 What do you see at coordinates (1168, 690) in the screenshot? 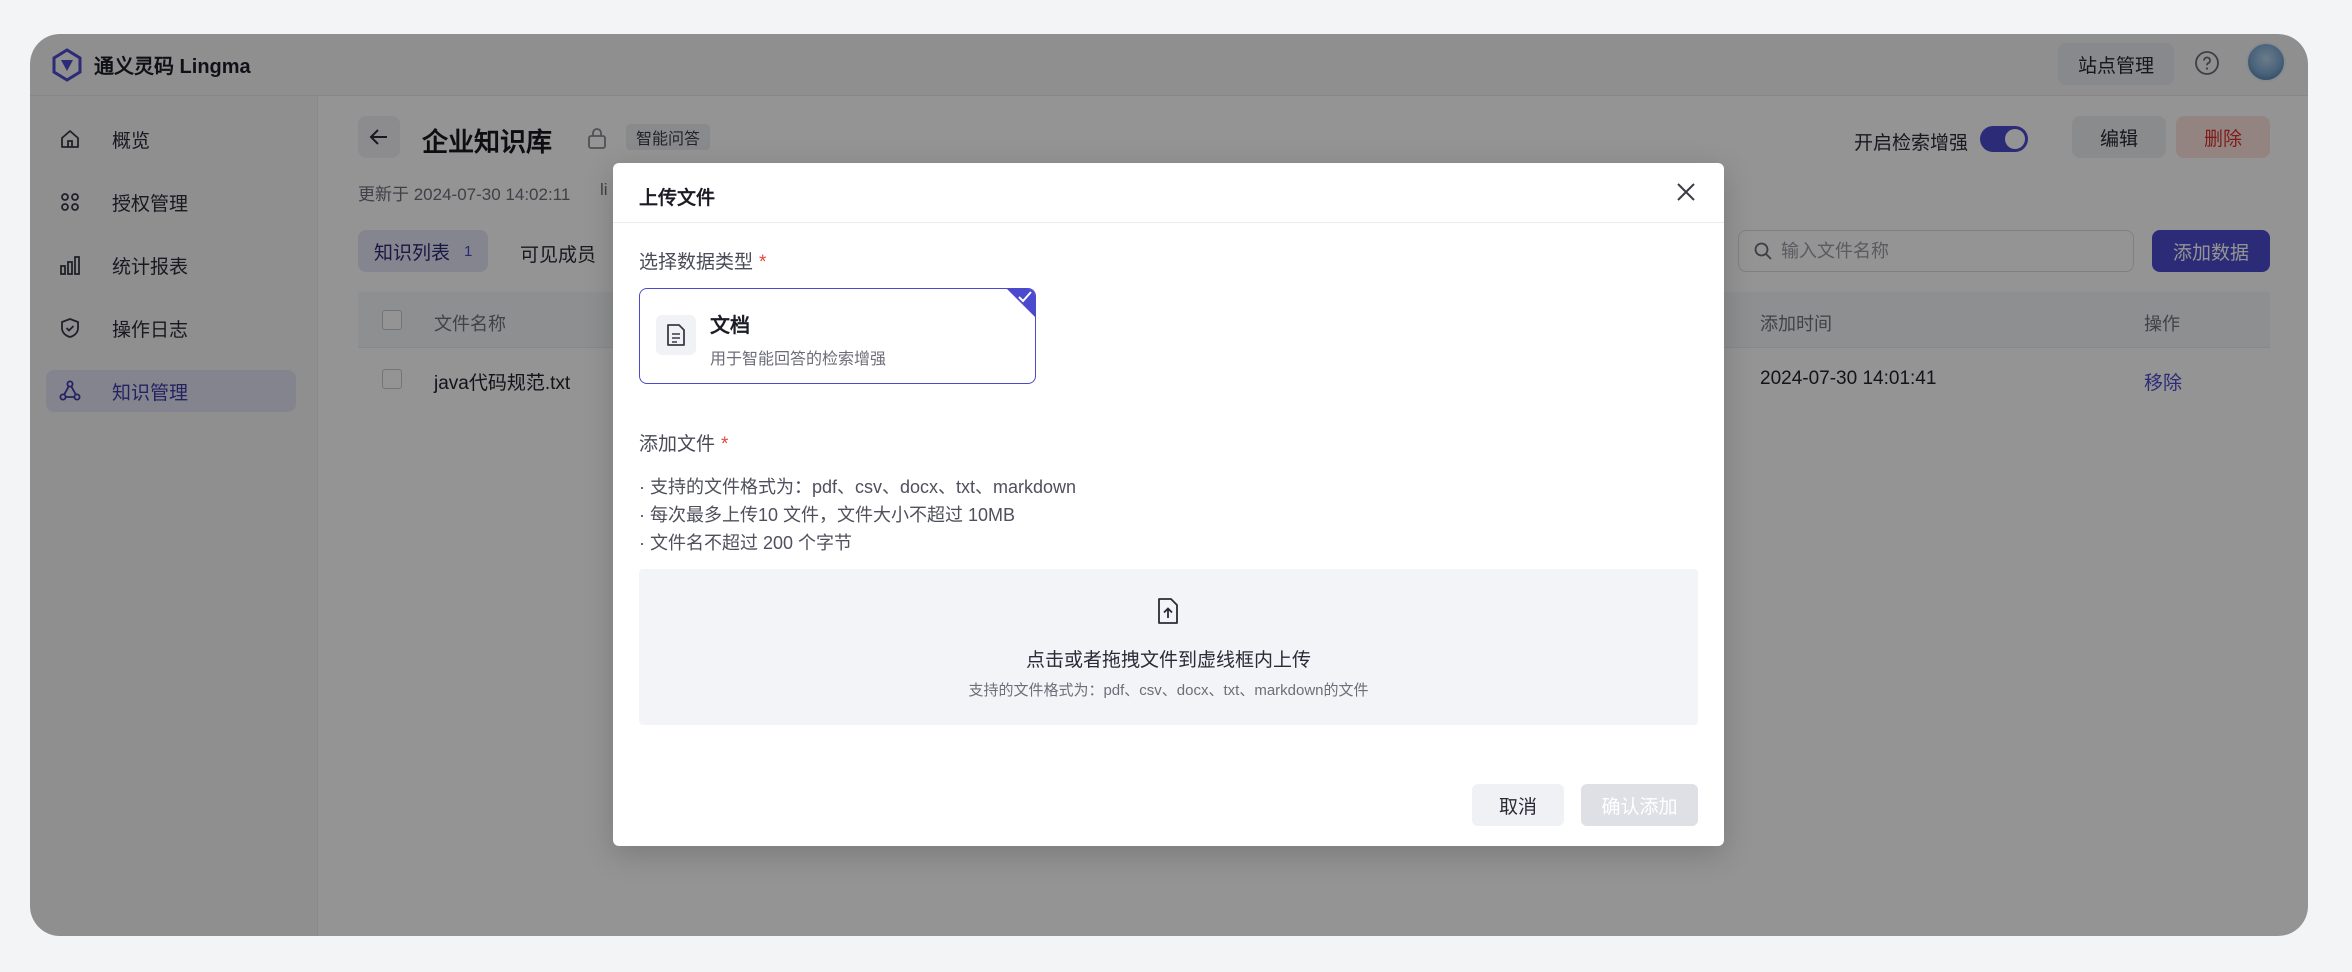
I see `dropzone-sub-text: 支持的文件格式为：pdf、csv、docx、txt、markdown的文件` at bounding box center [1168, 690].